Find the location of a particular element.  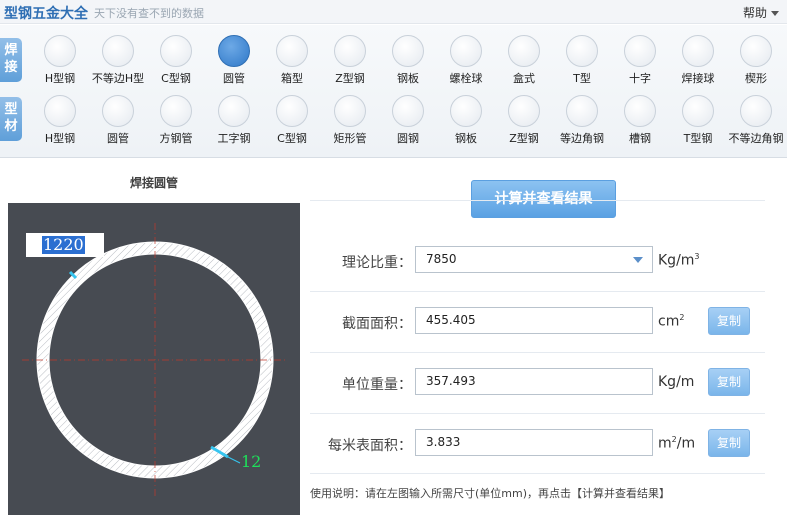

shape-button: 十字 is located at coordinates (640, 64).